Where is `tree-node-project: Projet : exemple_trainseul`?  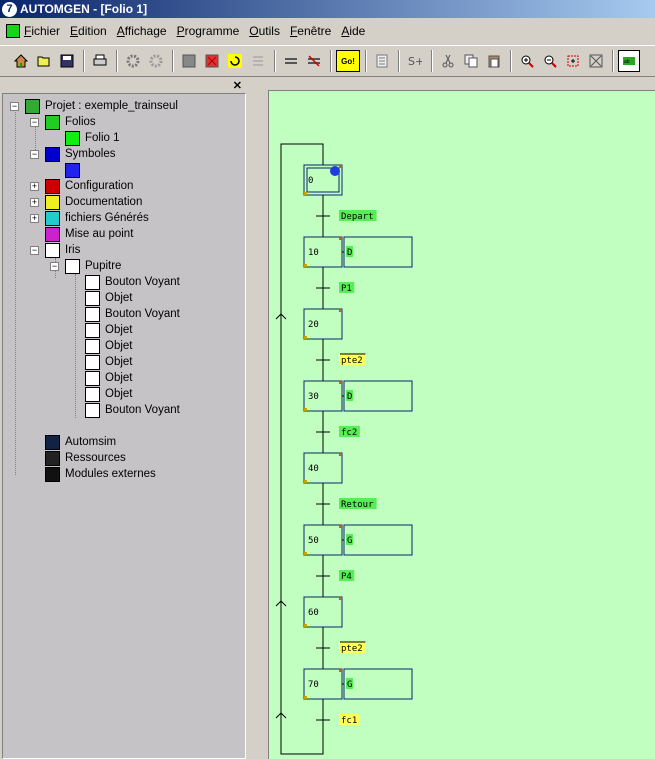 tree-node-project: Projet : exemple_trainseul is located at coordinates (101, 106).